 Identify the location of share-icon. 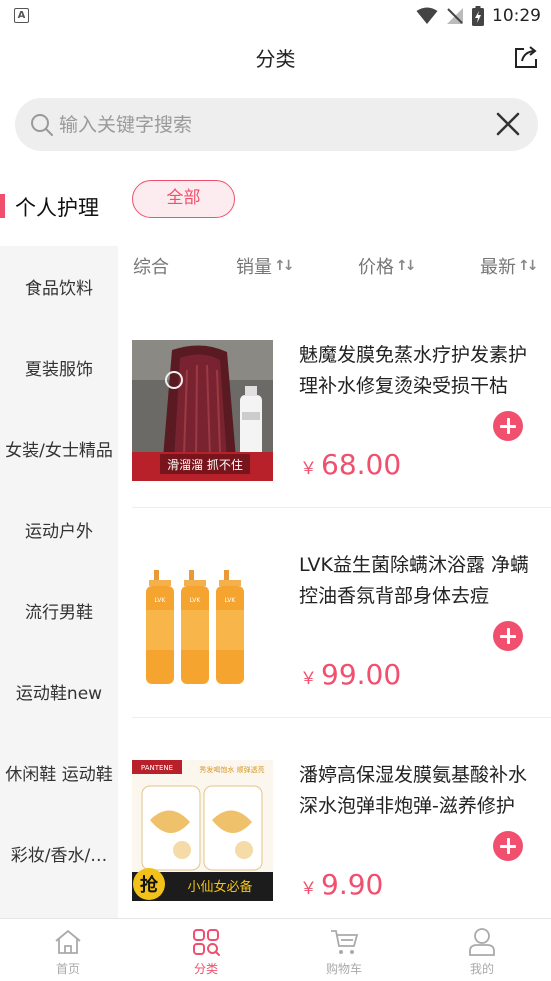
(526, 57).